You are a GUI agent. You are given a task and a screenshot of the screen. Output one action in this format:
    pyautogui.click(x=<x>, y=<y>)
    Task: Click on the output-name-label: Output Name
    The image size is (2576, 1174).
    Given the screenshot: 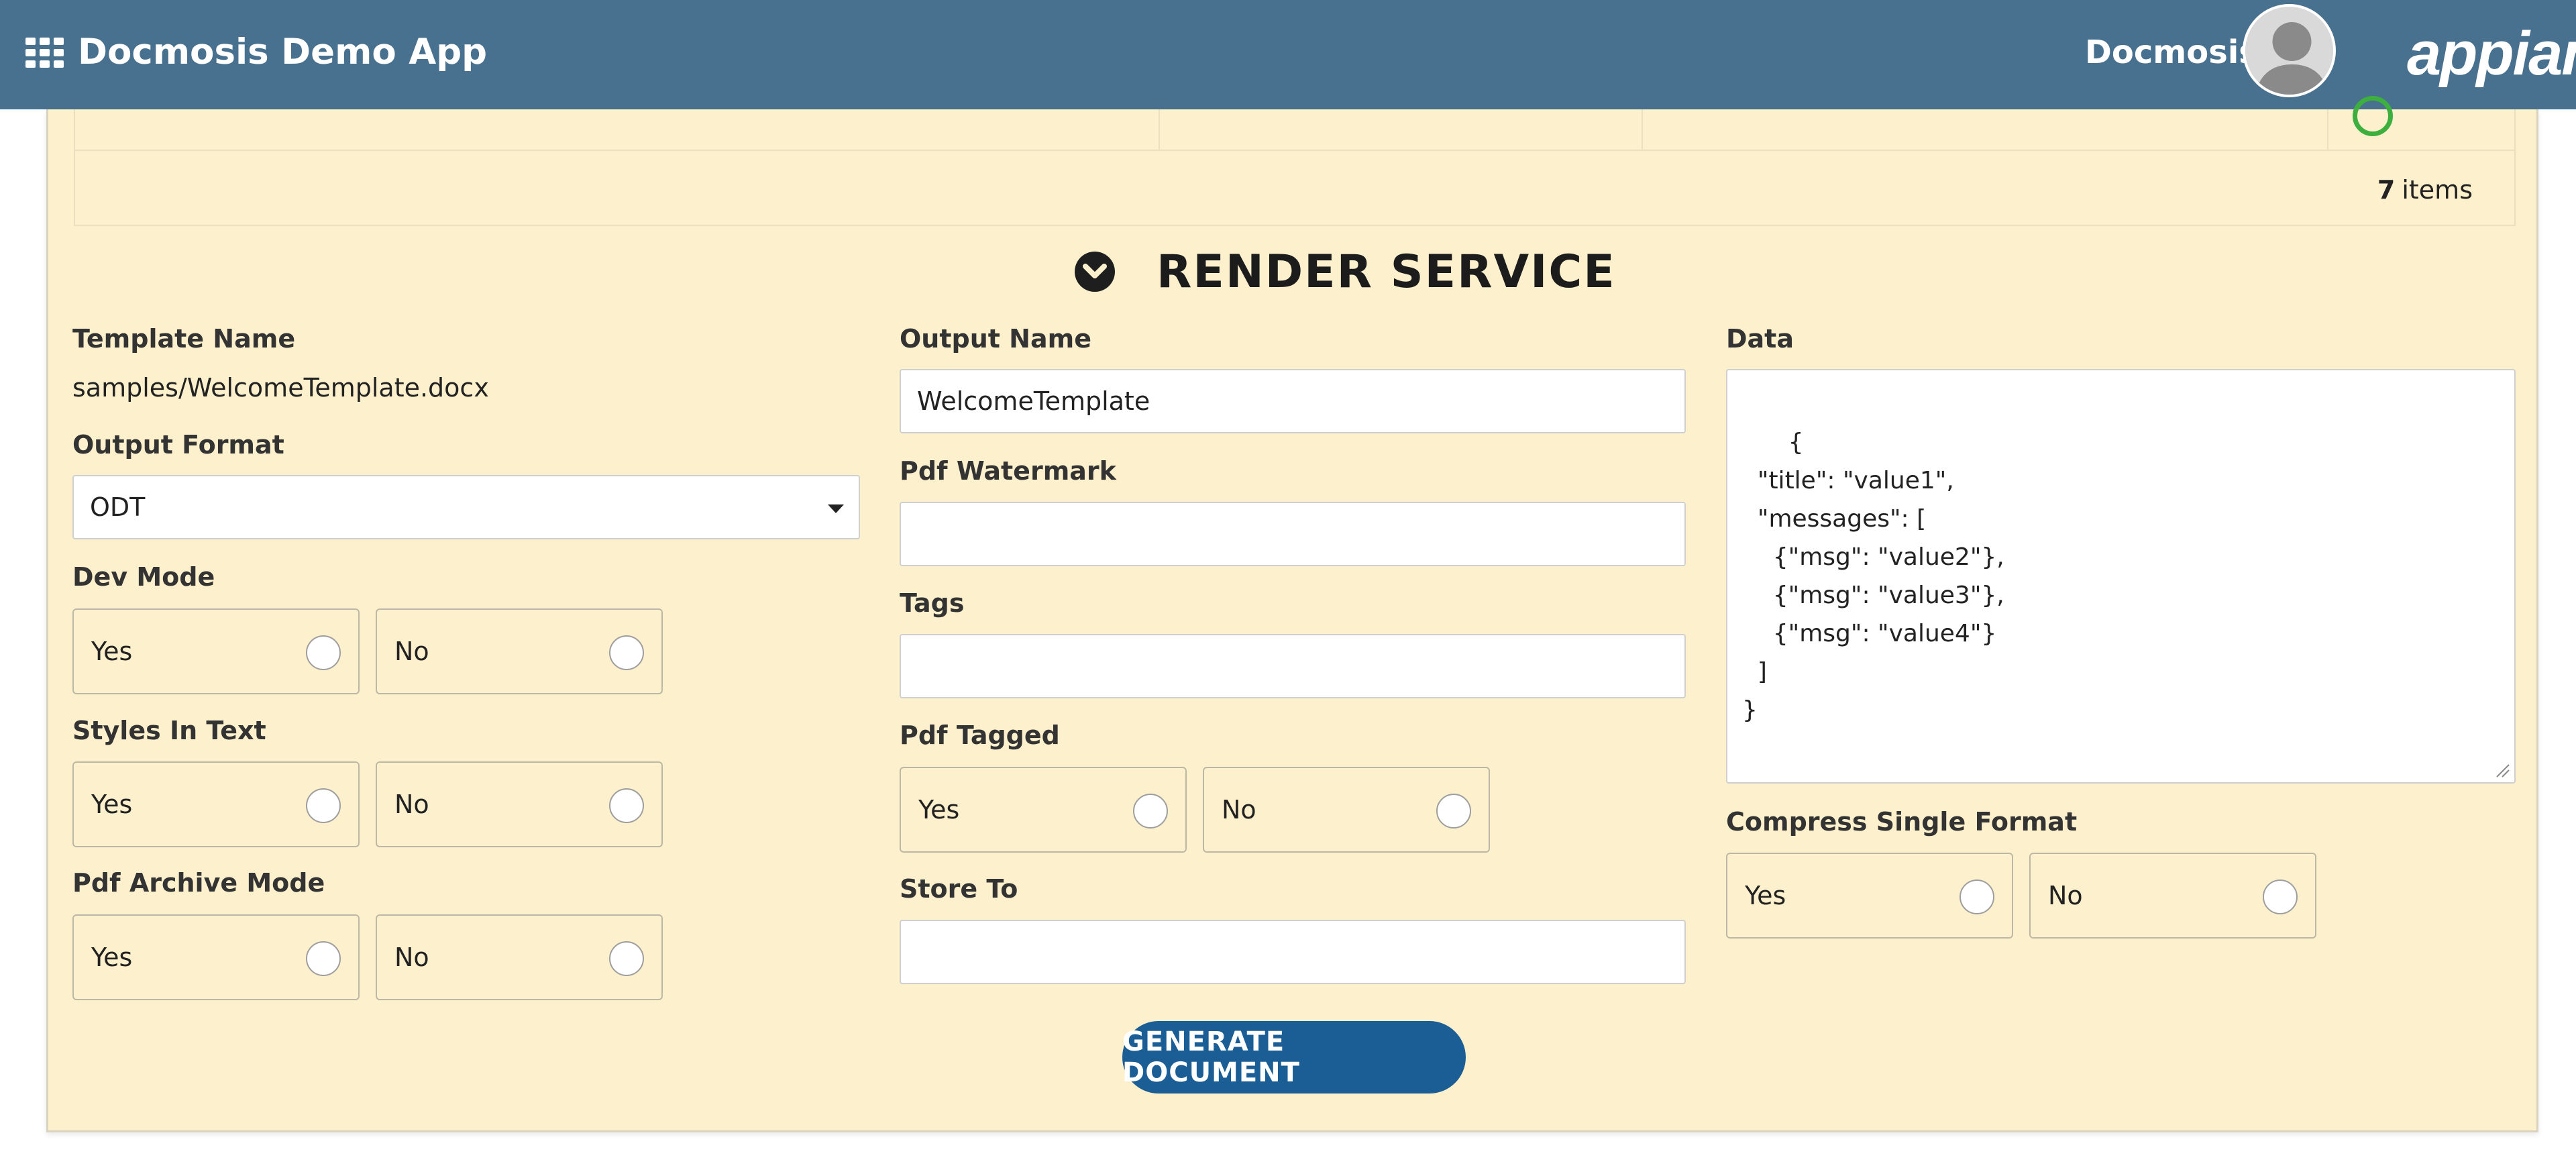 What is the action you would take?
    pyautogui.click(x=995, y=339)
    